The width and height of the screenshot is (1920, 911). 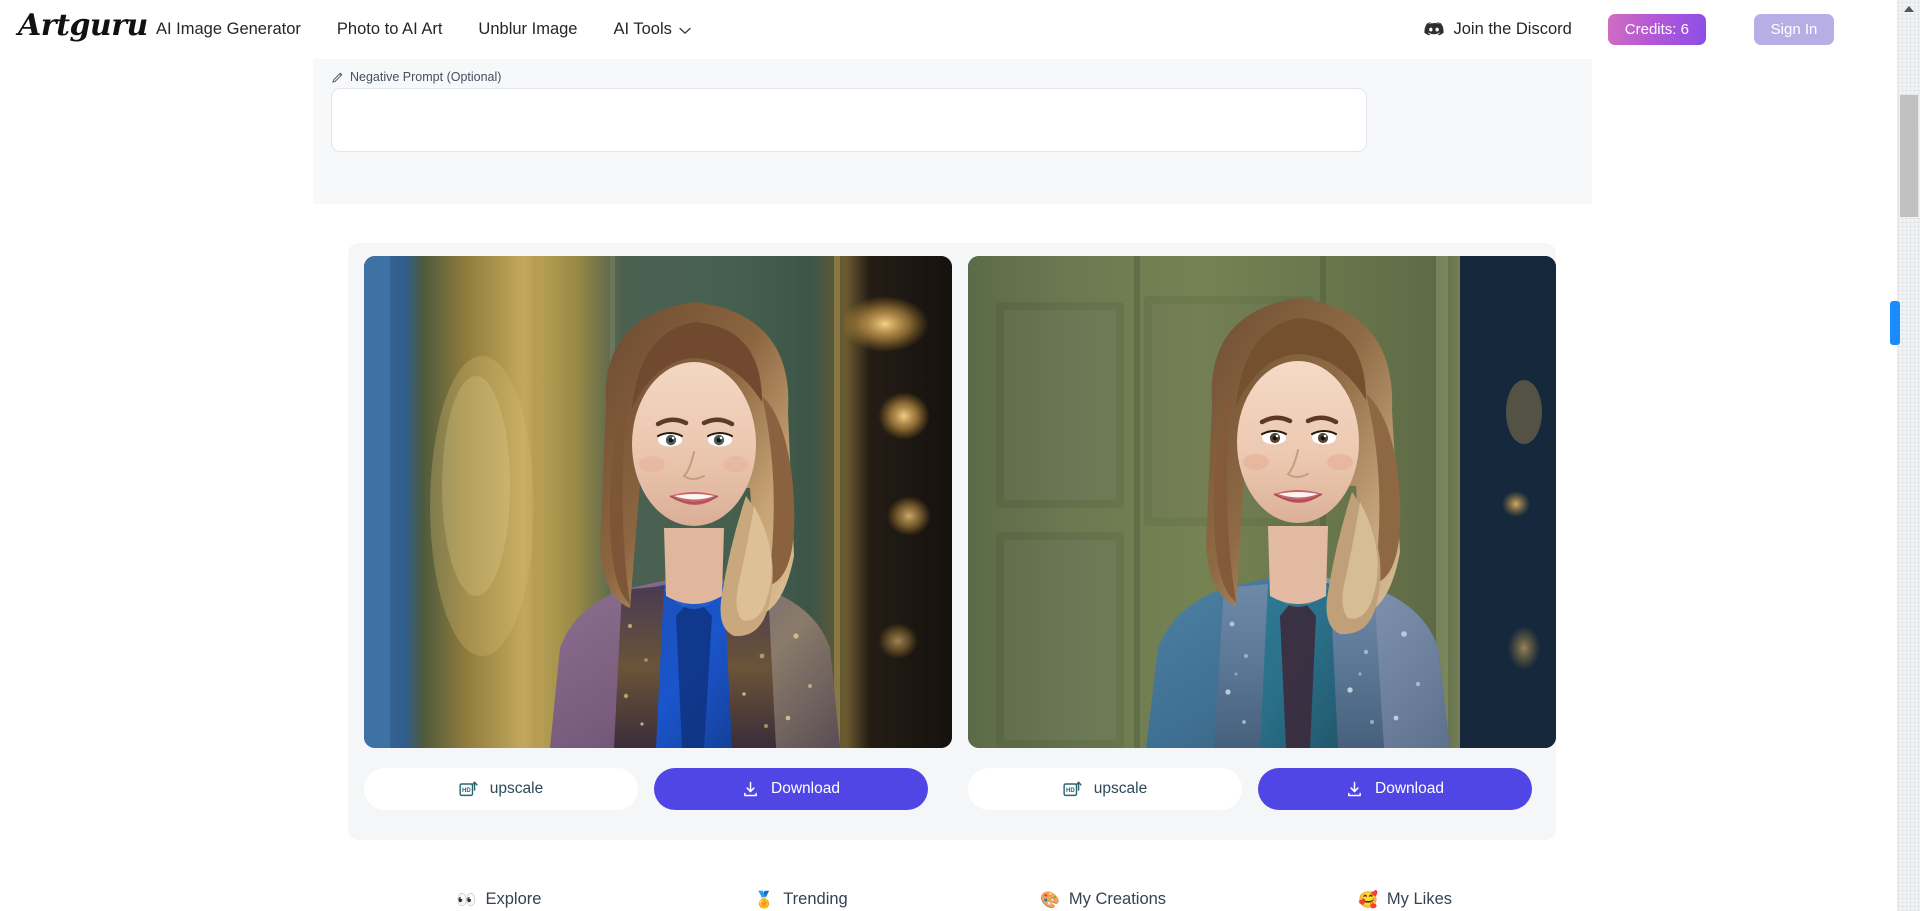 I want to click on nav-item-photo-to-ai-art: Photo to AI Art, so click(x=390, y=29).